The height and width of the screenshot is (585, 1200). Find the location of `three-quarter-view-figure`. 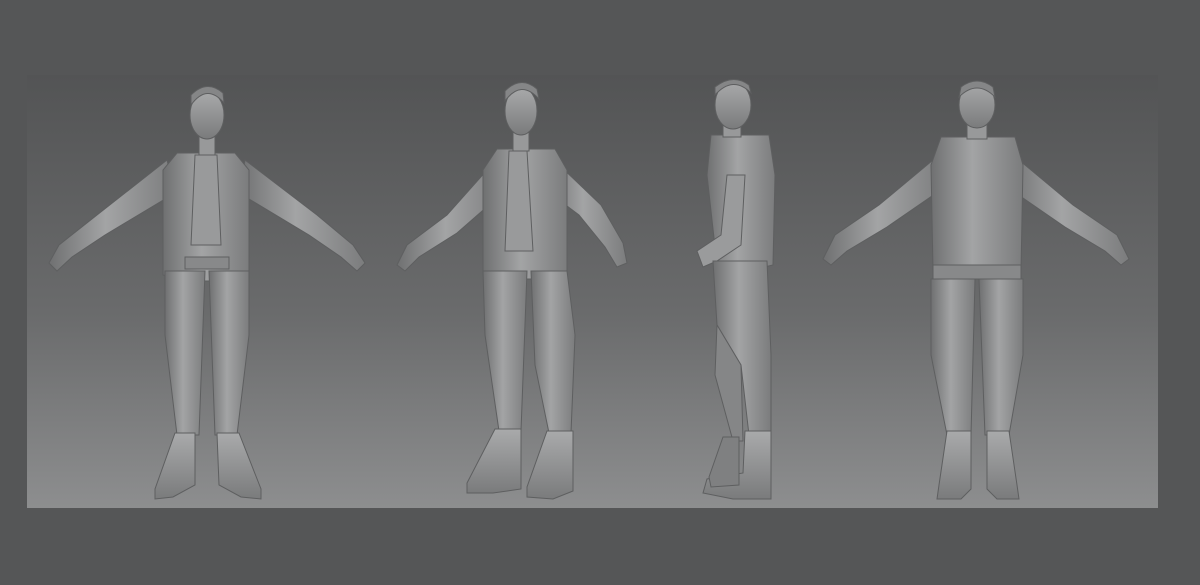

three-quarter-view-figure is located at coordinates (512, 291).